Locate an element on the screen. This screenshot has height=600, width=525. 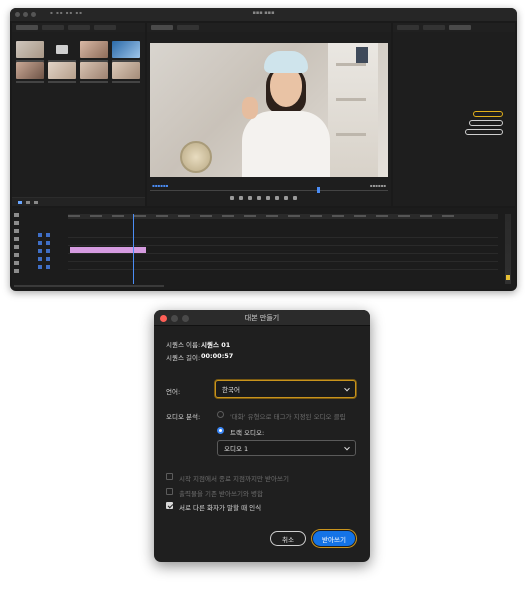
dialog-title-bar: 대본 만들기 is located at coordinates (262, 318).